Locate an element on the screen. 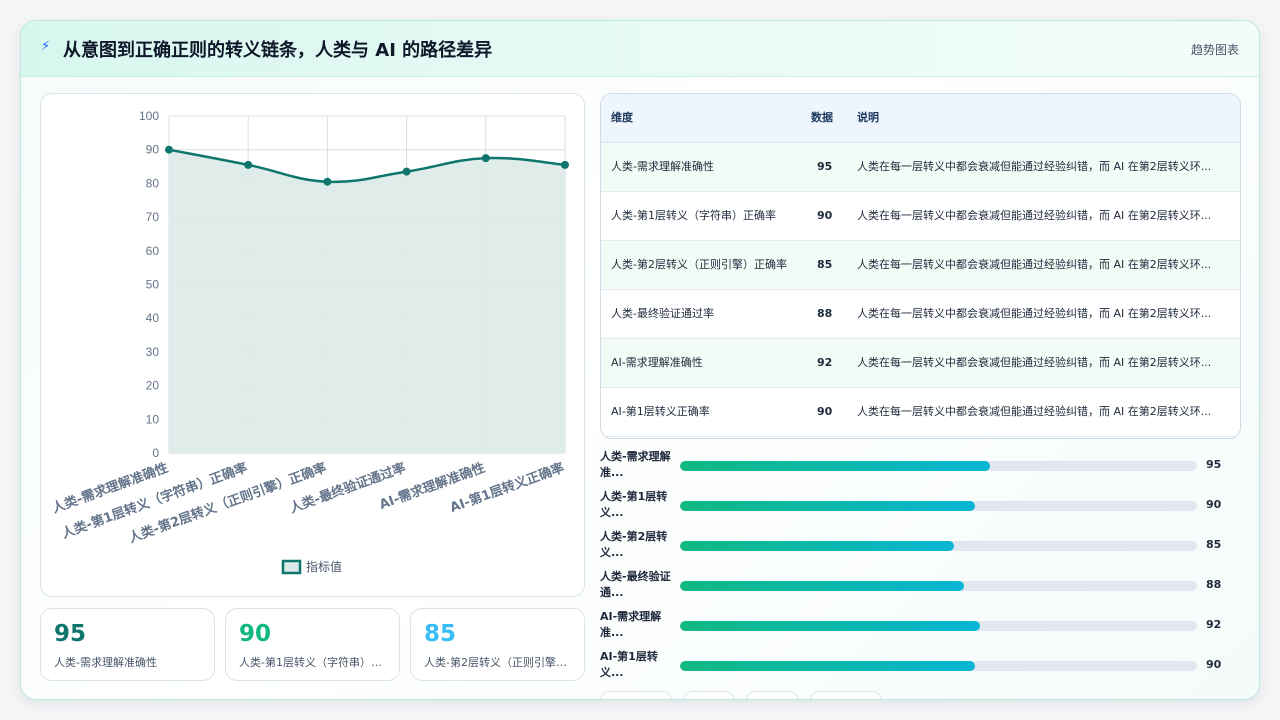 Image resolution: width=1280 pixels, height=720 pixels. y-tick-label: 60 is located at coordinates (153, 251).